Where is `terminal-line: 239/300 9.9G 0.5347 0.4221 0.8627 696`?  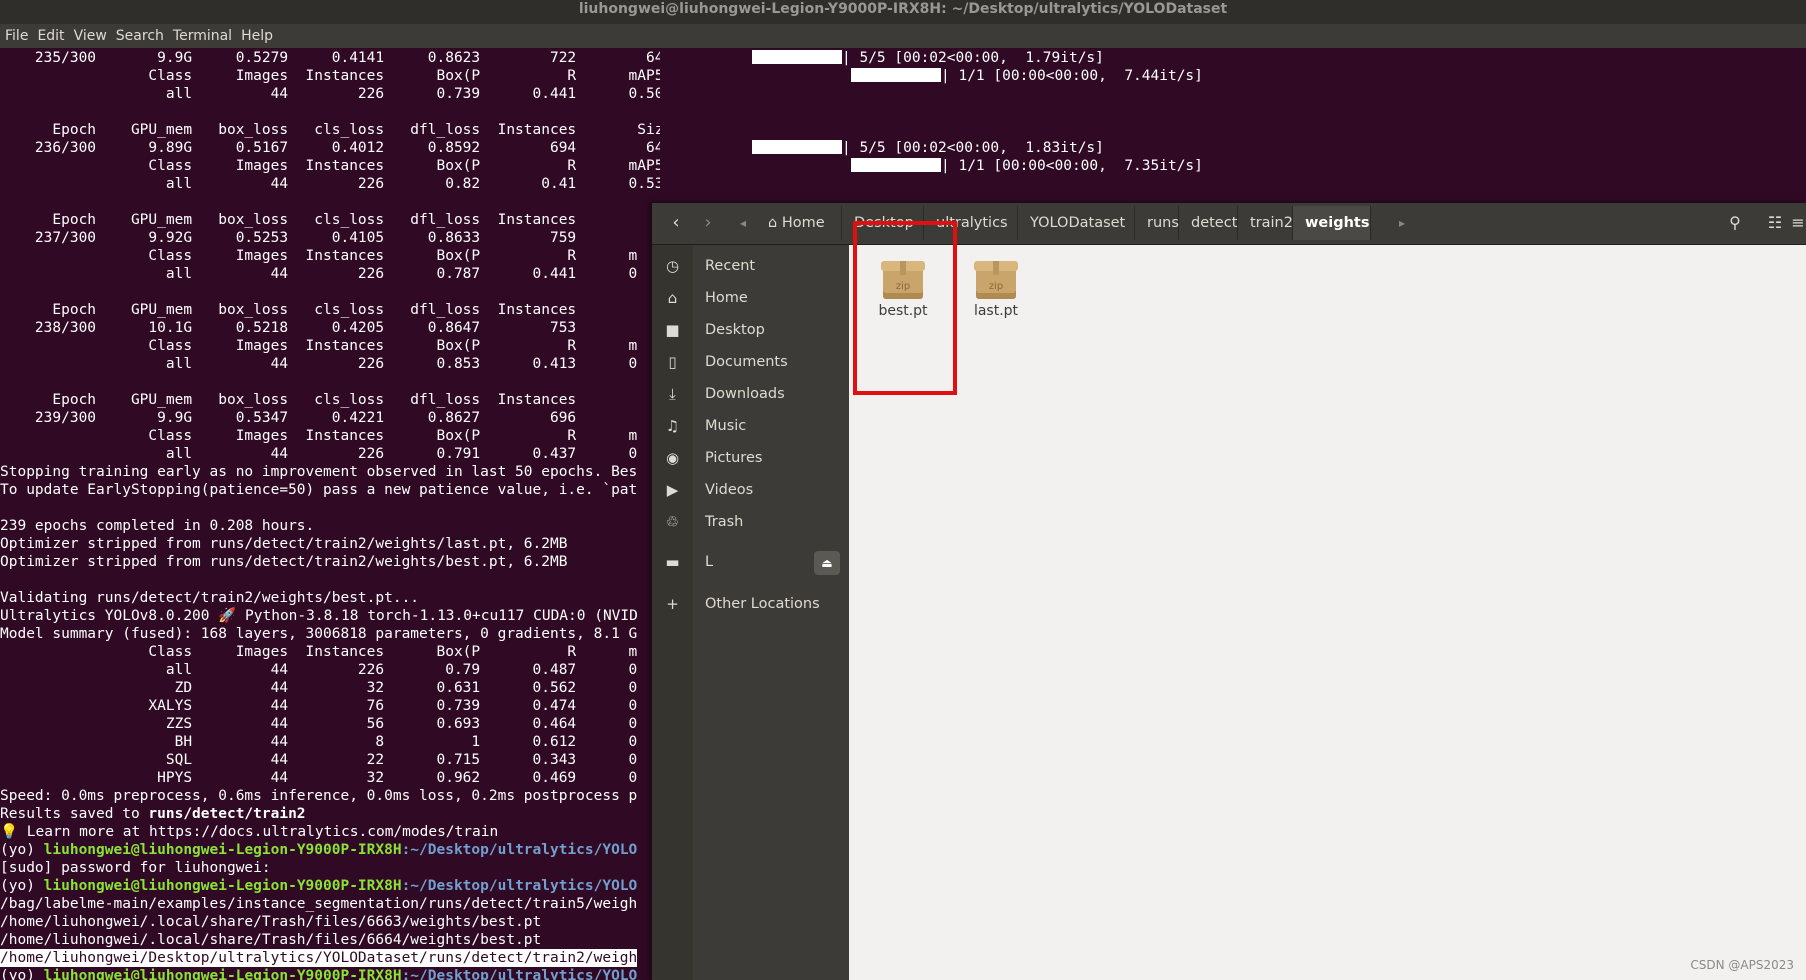
terminal-line: 239/300 9.9G 0.5347 0.4221 0.8627 696 is located at coordinates (288, 418).